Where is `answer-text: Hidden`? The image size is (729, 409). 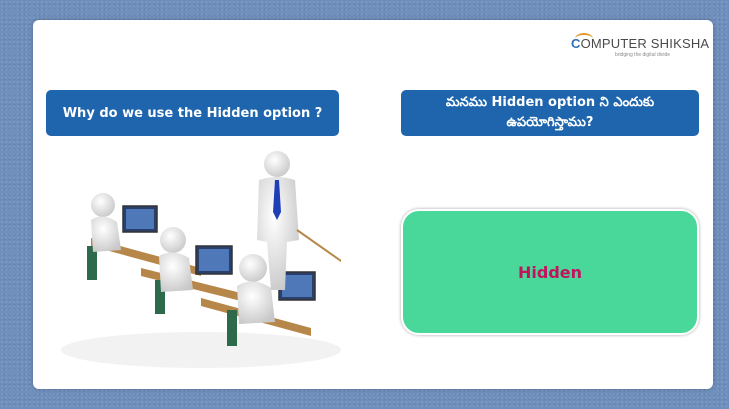 answer-text: Hidden is located at coordinates (550, 272).